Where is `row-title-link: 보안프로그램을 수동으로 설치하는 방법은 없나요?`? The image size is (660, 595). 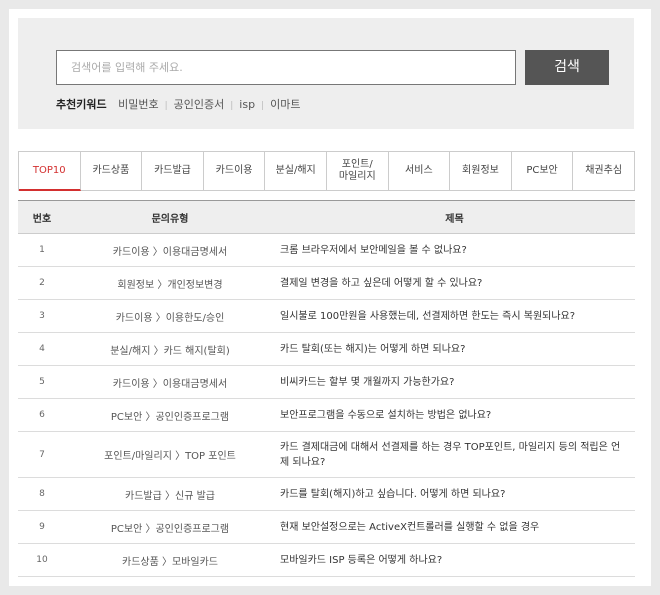
row-title-link: 보안프로그램을 수동으로 설치하는 방법은 없나요? is located at coordinates (454, 415).